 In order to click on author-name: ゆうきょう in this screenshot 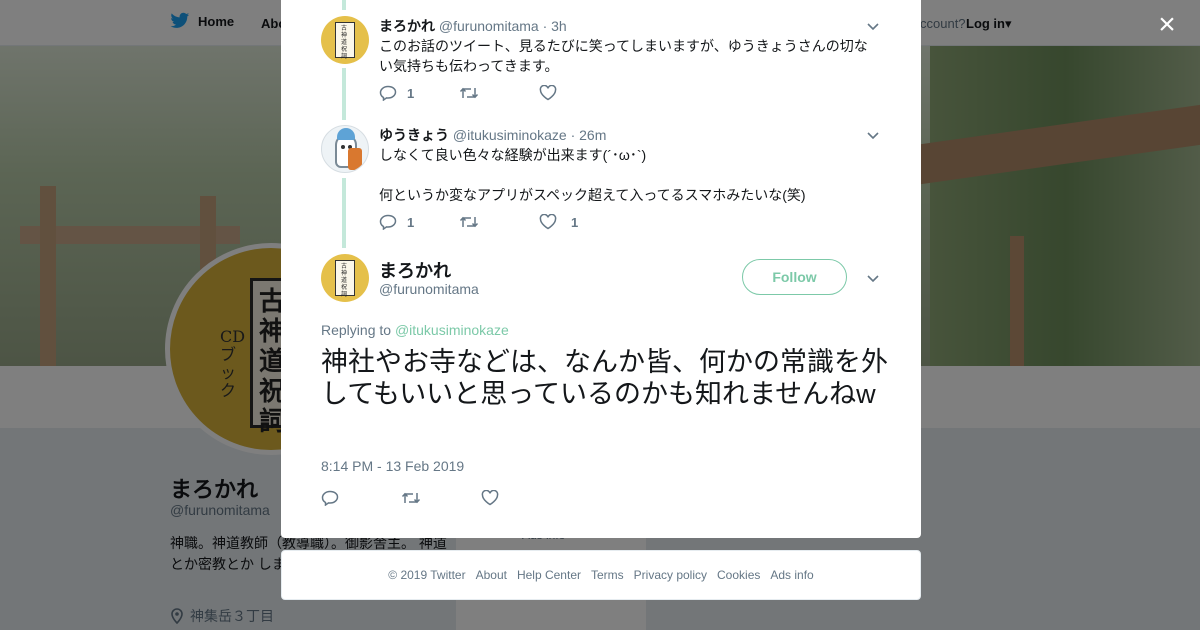, I will do `click(414, 135)`.